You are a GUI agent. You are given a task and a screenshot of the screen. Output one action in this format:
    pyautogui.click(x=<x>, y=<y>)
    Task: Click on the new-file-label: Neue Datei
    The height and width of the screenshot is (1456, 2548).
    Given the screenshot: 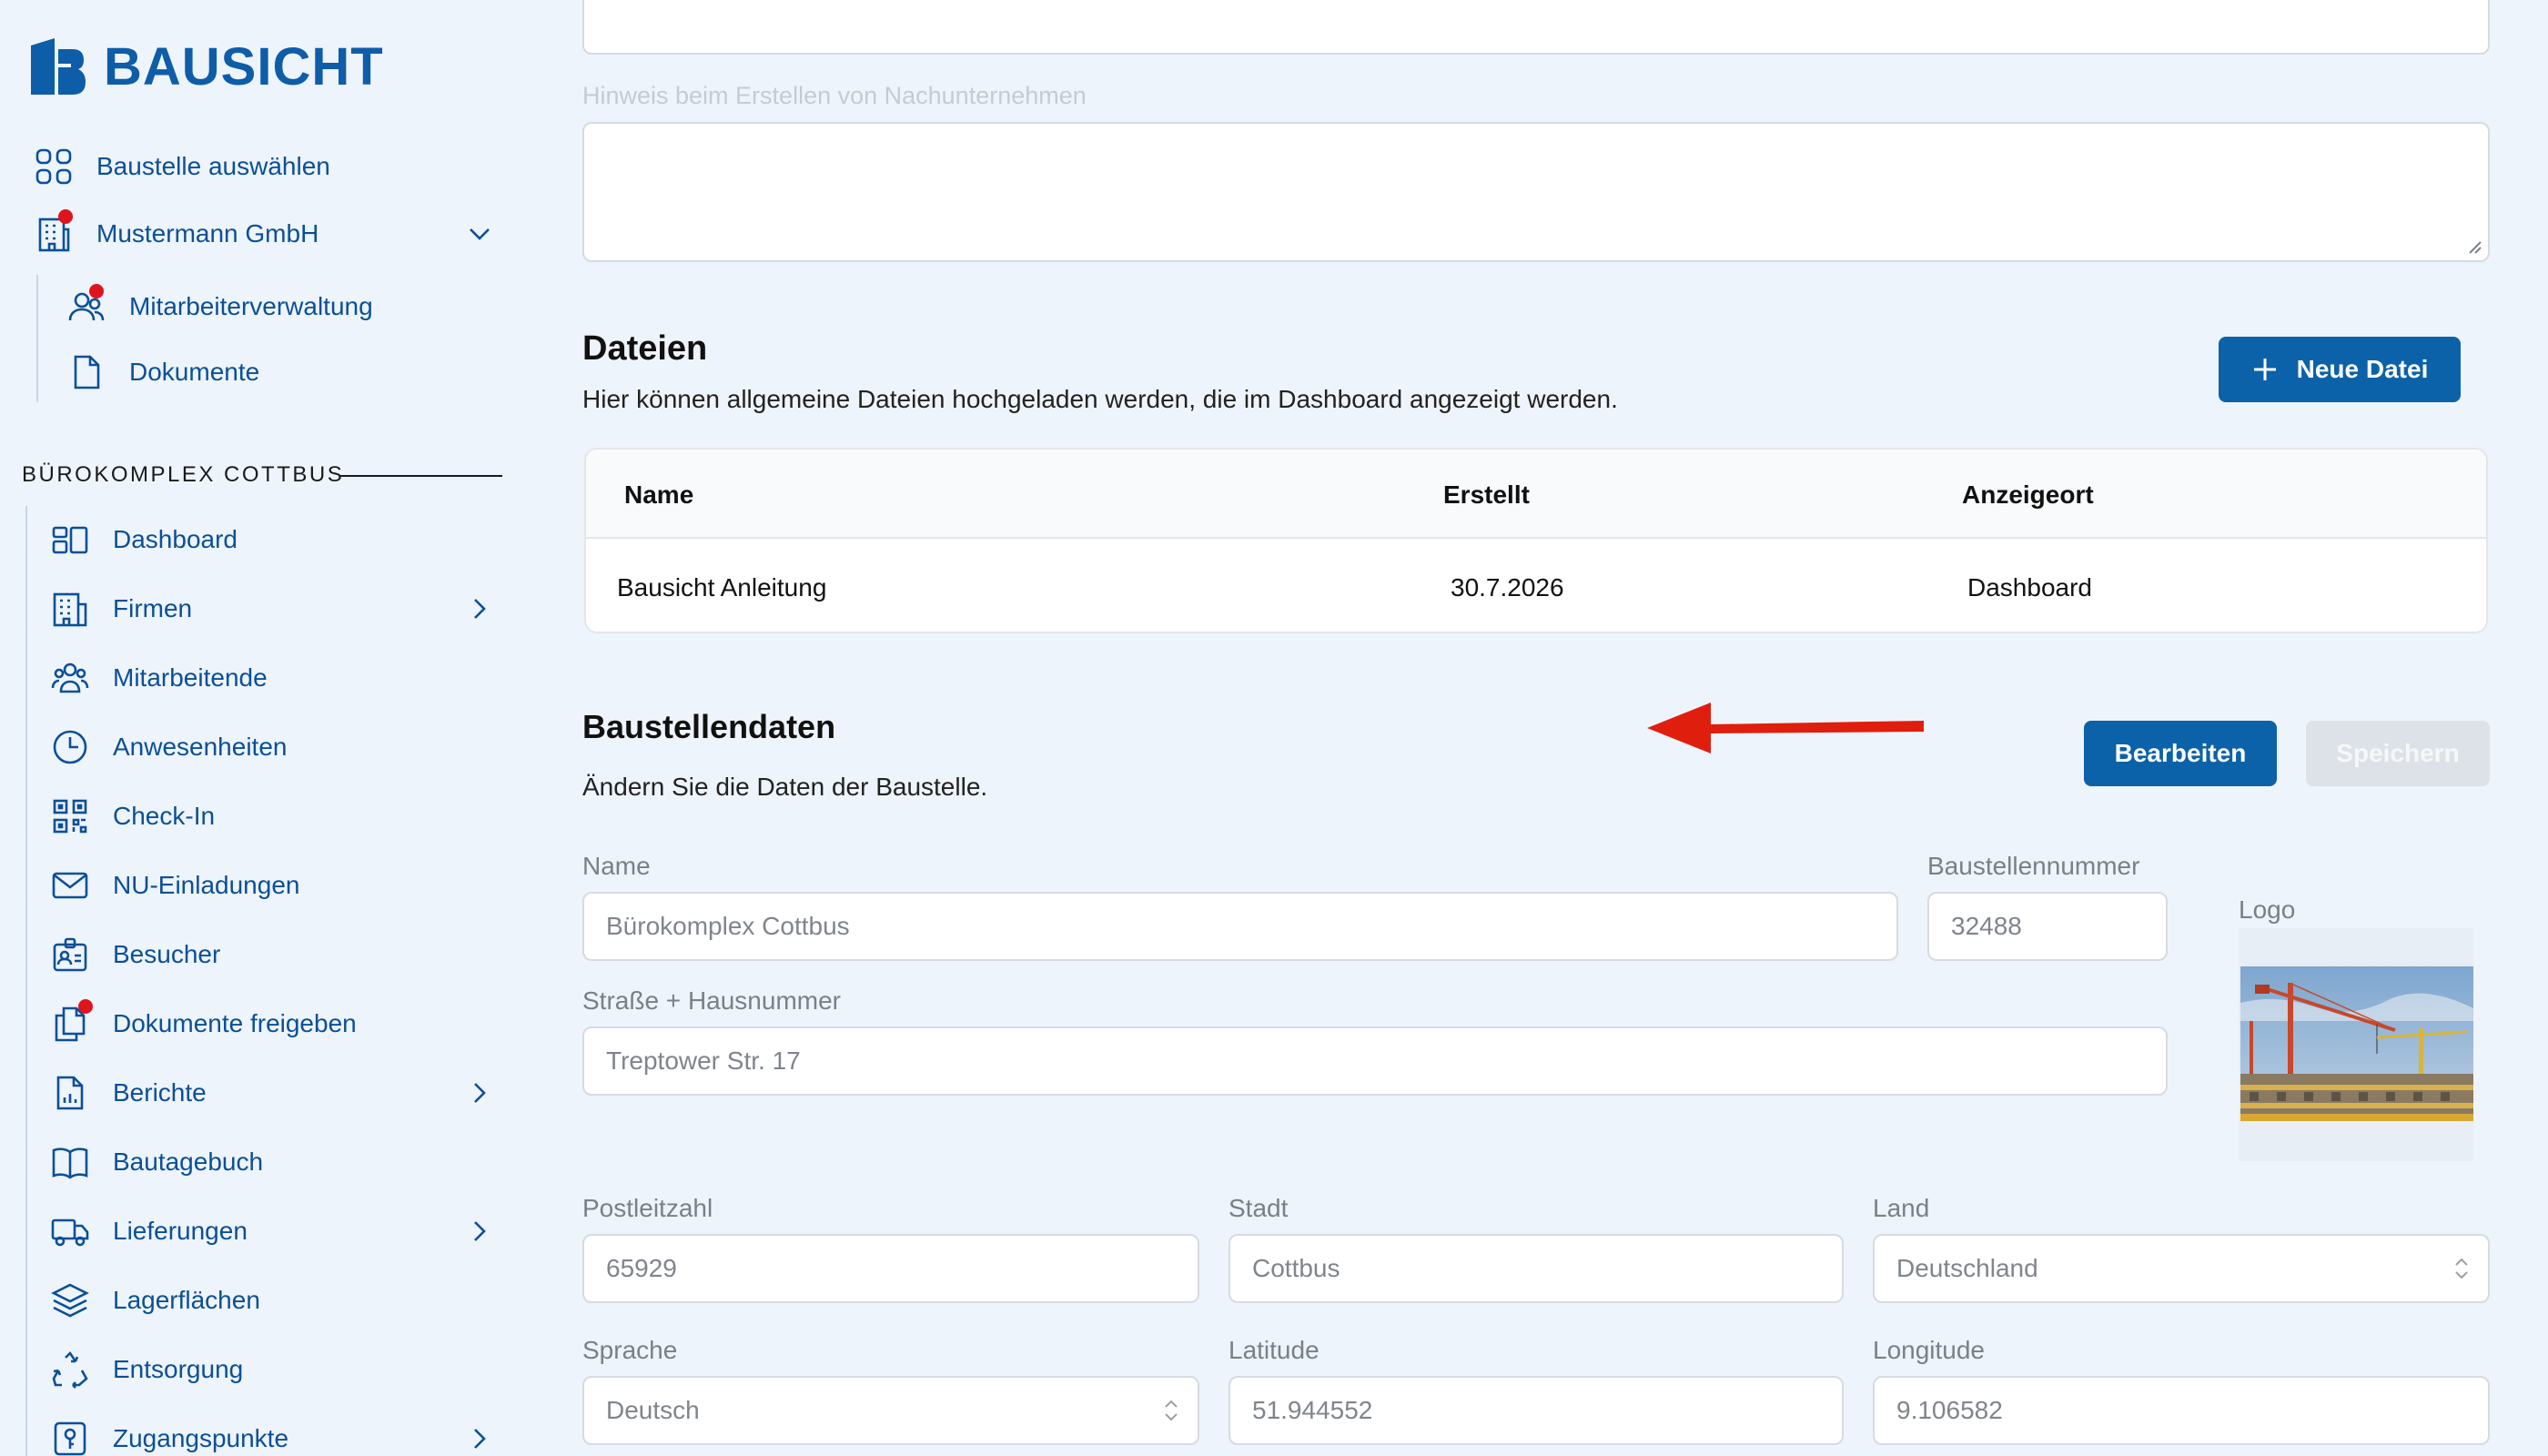 What is the action you would take?
    pyautogui.click(x=2362, y=369)
    